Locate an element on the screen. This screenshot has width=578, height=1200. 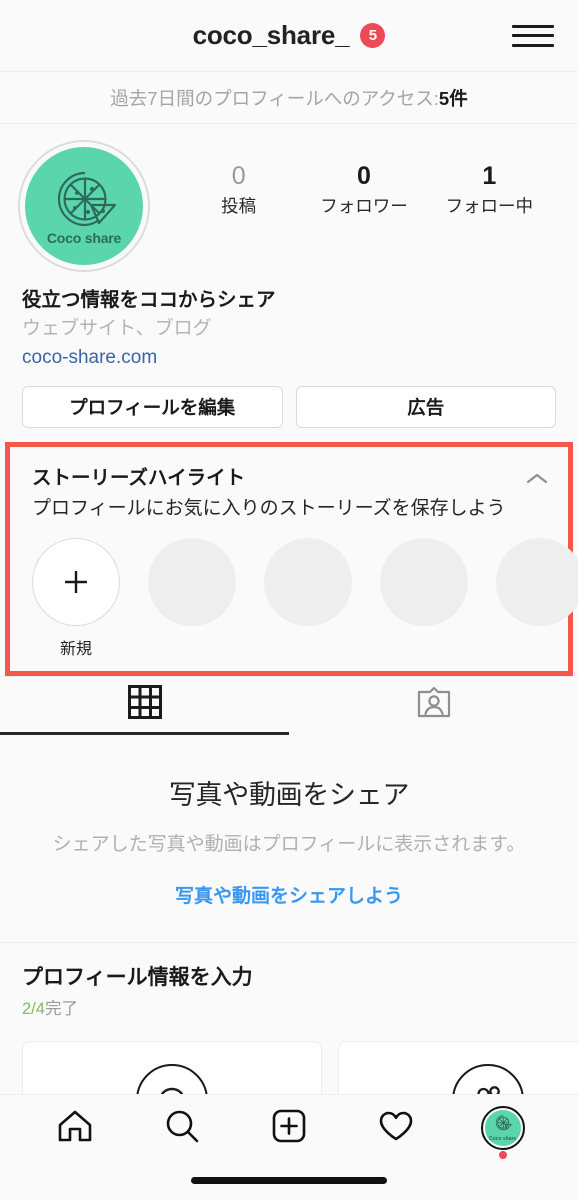
profile-visits-insight: 過去7日間のプロフィールへのアクセス: 5件 is located at coordinates (289, 98).